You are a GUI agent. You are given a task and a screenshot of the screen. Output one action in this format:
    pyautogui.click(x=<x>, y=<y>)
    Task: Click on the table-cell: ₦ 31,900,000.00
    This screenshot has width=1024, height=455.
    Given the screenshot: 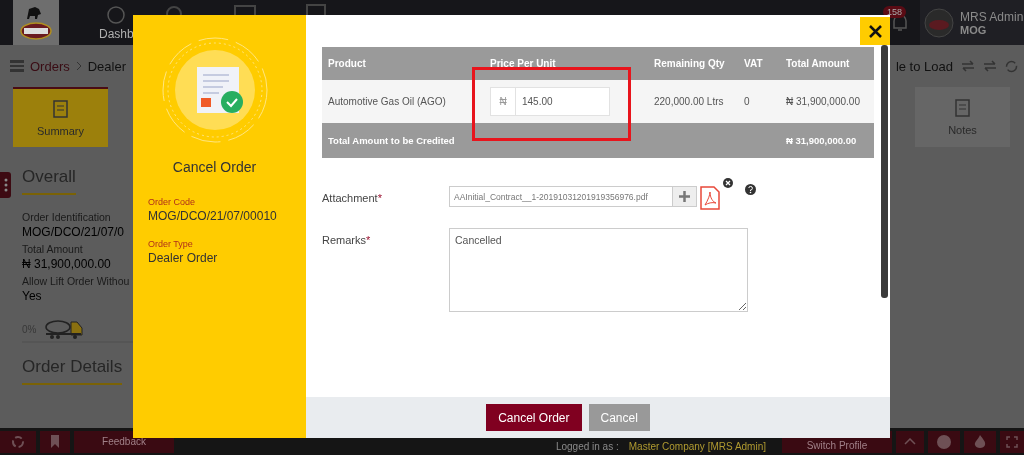 What is the action you would take?
    pyautogui.click(x=827, y=101)
    